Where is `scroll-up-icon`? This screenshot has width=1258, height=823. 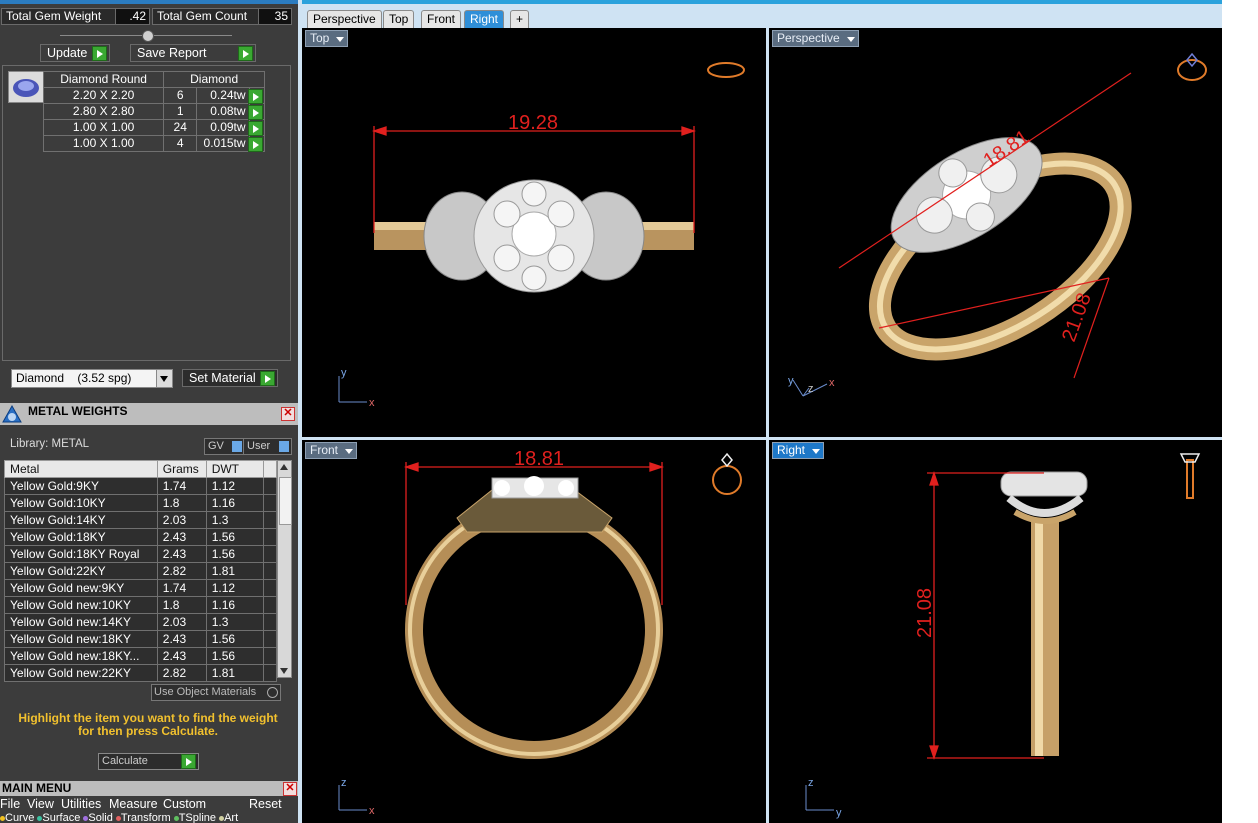
scroll-up-icon is located at coordinates (284, 467).